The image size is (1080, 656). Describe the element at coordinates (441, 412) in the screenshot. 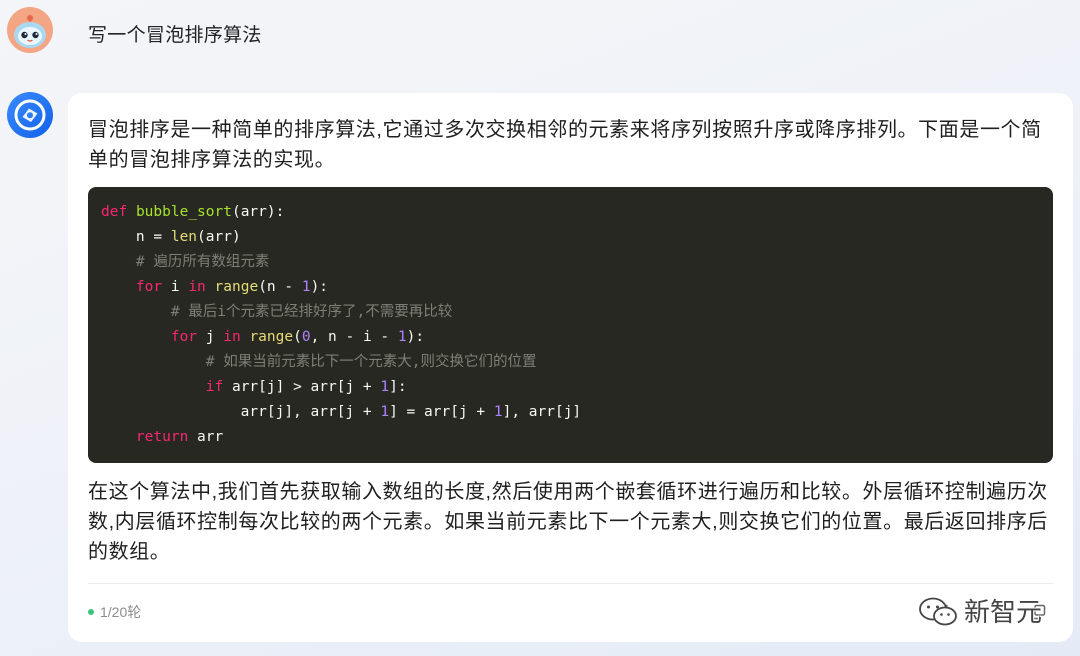

I see `code-token-plain: ] = arr[j +` at that location.